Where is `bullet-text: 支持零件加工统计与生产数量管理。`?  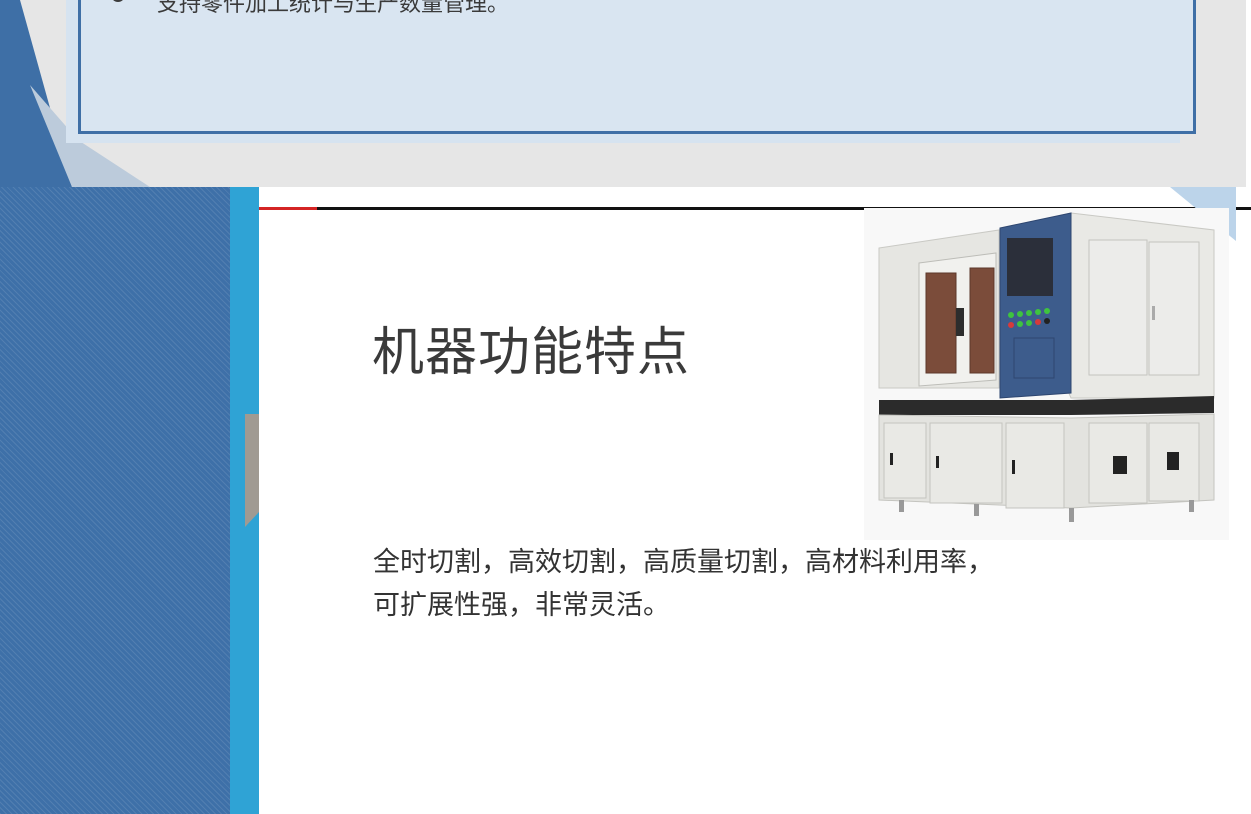 bullet-text: 支持零件加工统计与生产数量管理。 is located at coordinates (333, 8).